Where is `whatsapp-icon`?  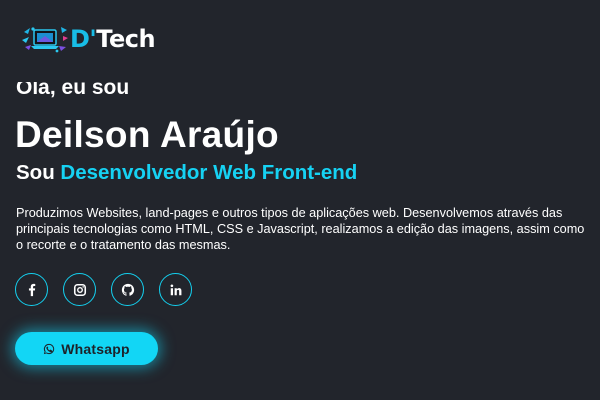 whatsapp-icon is located at coordinates (49, 349).